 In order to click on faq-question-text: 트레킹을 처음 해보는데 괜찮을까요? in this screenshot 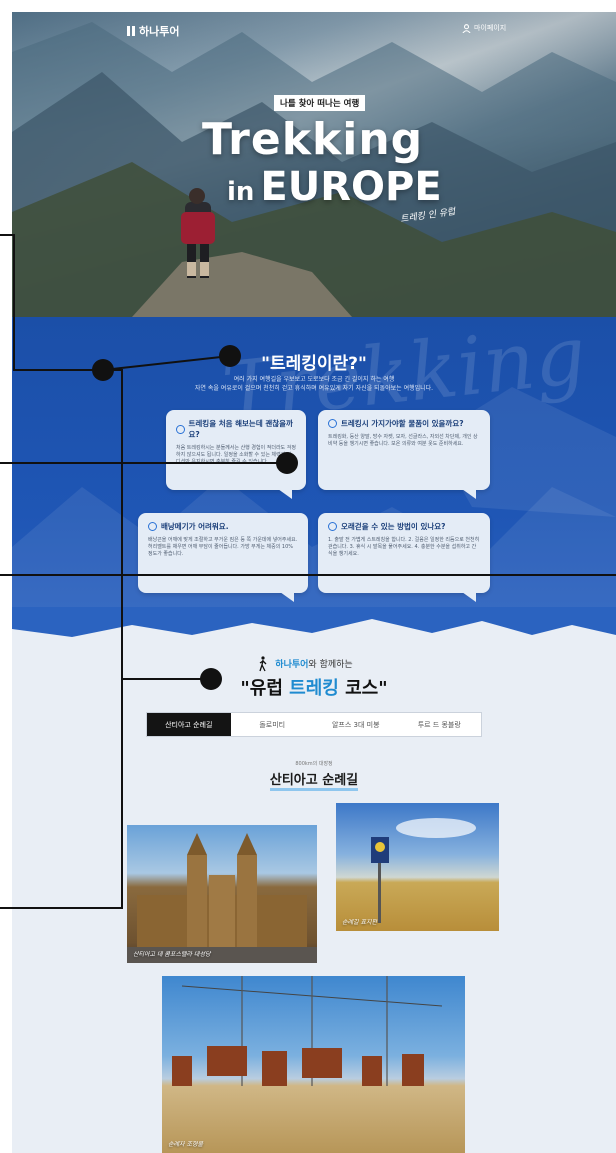, I will do `click(240, 429)`.